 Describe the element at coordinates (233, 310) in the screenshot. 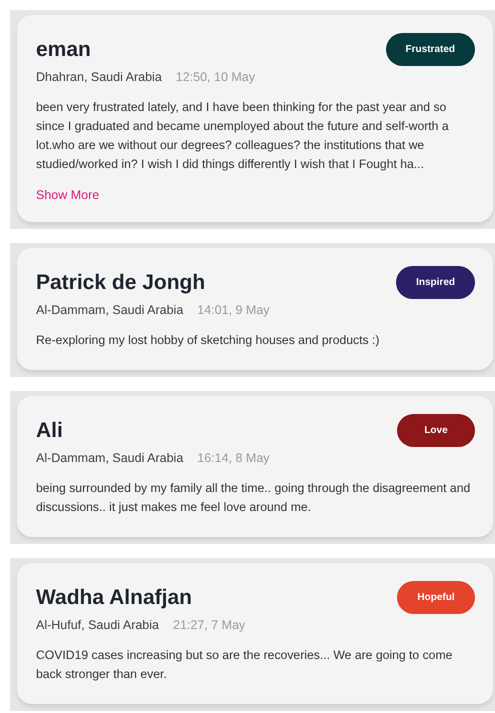

I see `timestamp: 14:01, 9 May` at that location.